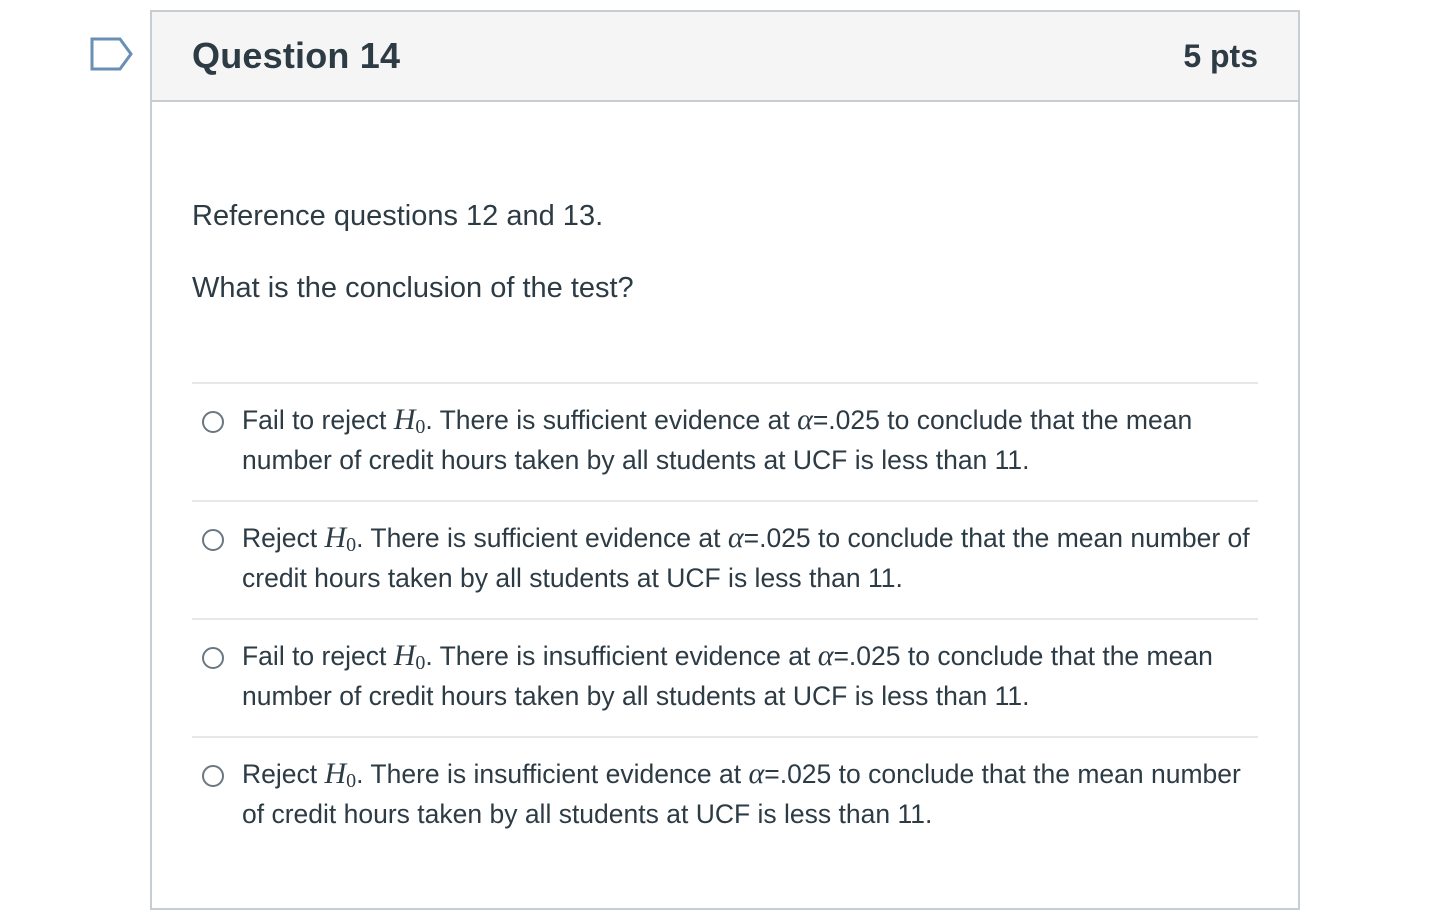 This screenshot has width=1450, height=910. I want to click on question-reference-text: Reference questions 12 and 13., so click(398, 216).